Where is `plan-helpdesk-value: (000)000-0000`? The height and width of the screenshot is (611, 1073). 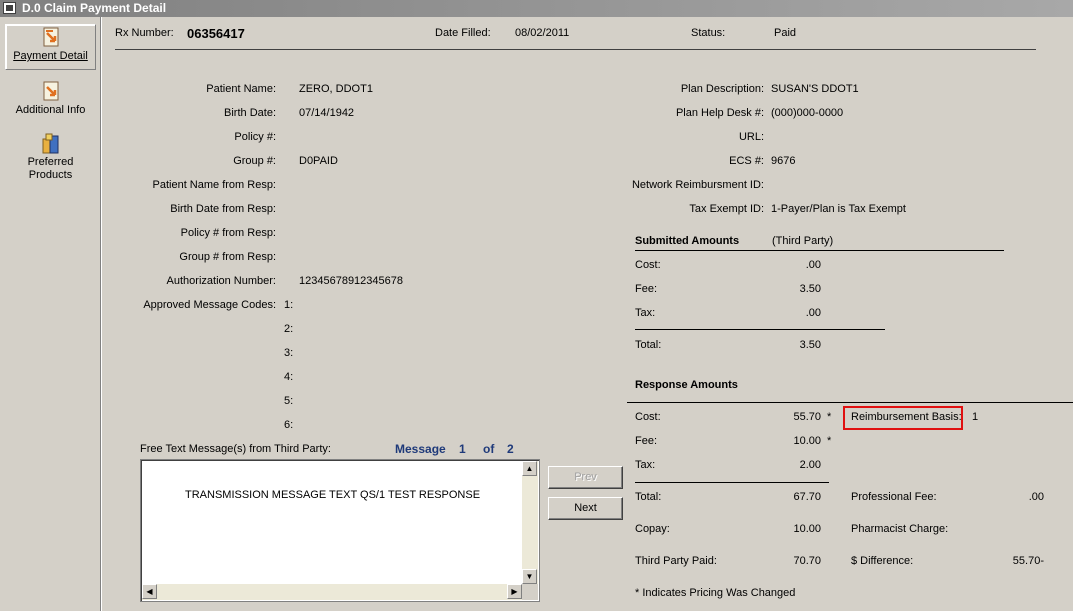
plan-helpdesk-value: (000)000-0000 is located at coordinates (807, 113).